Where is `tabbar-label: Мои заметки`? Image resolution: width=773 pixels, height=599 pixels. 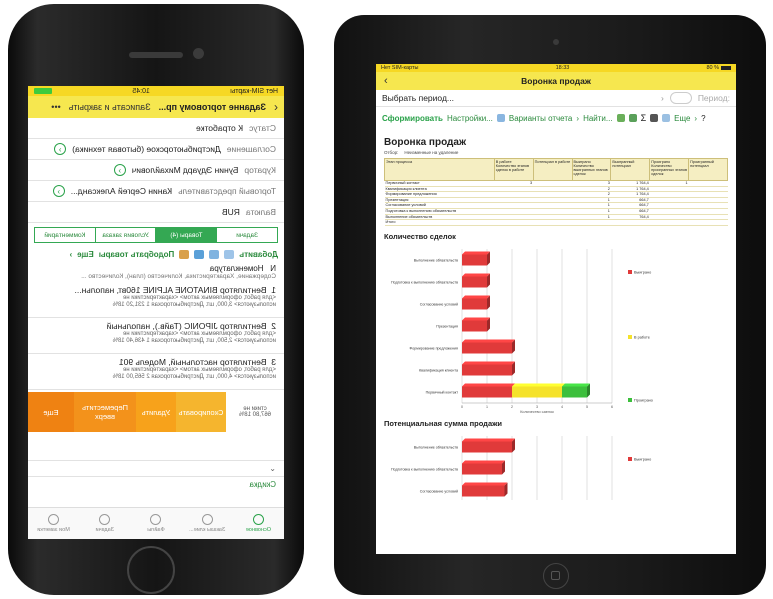
tabbar-label: Мои заметки is located at coordinates (53, 530).